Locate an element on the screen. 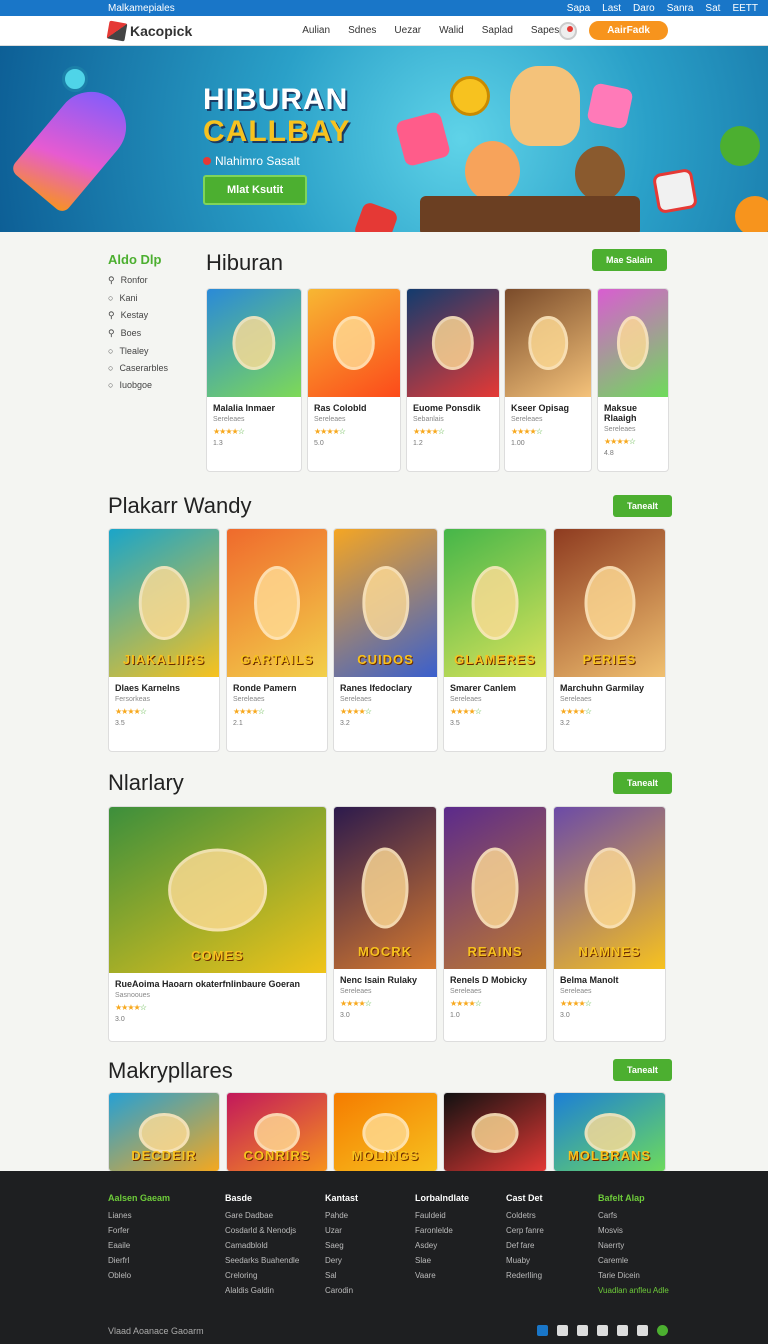  footer-link: Def fare is located at coordinates (525, 1245).